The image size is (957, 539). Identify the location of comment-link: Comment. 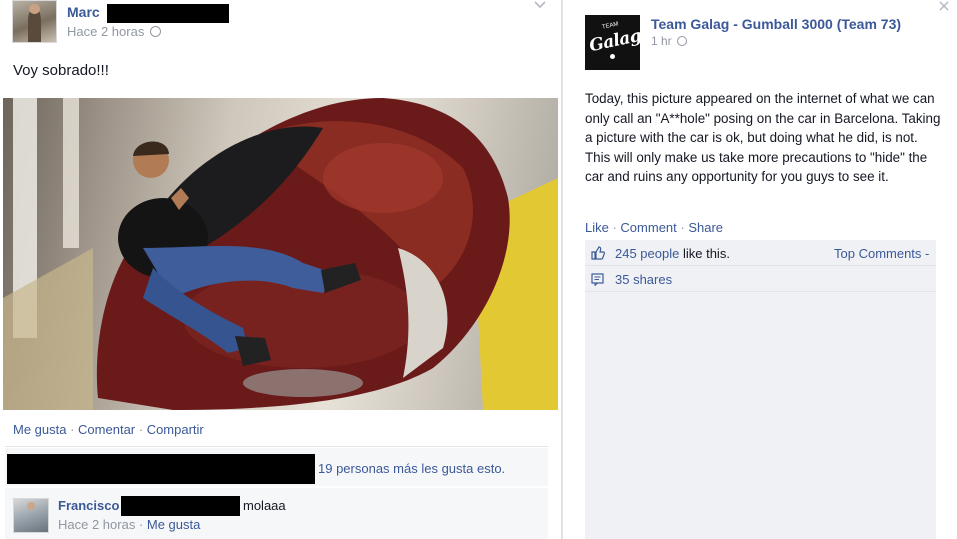
(648, 227).